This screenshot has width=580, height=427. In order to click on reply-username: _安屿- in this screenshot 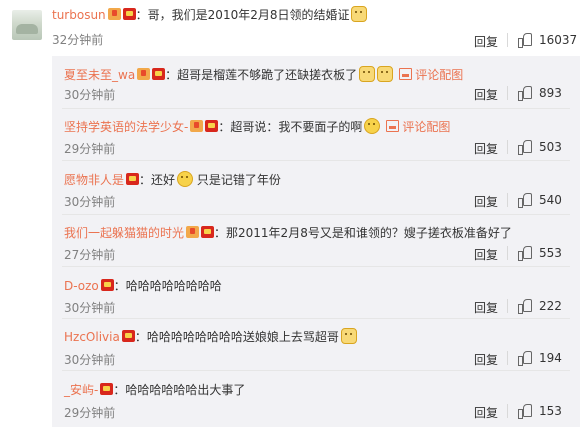, I will do `click(81, 390)`.